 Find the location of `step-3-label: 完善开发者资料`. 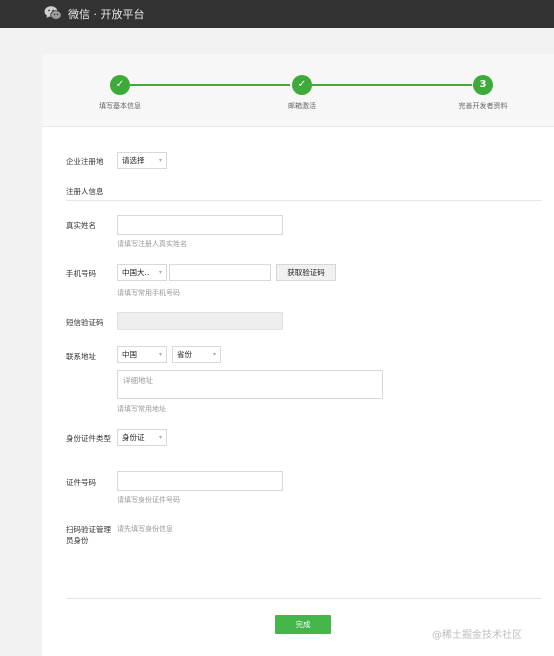

step-3-label: 完善开发者资料 is located at coordinates (483, 106).